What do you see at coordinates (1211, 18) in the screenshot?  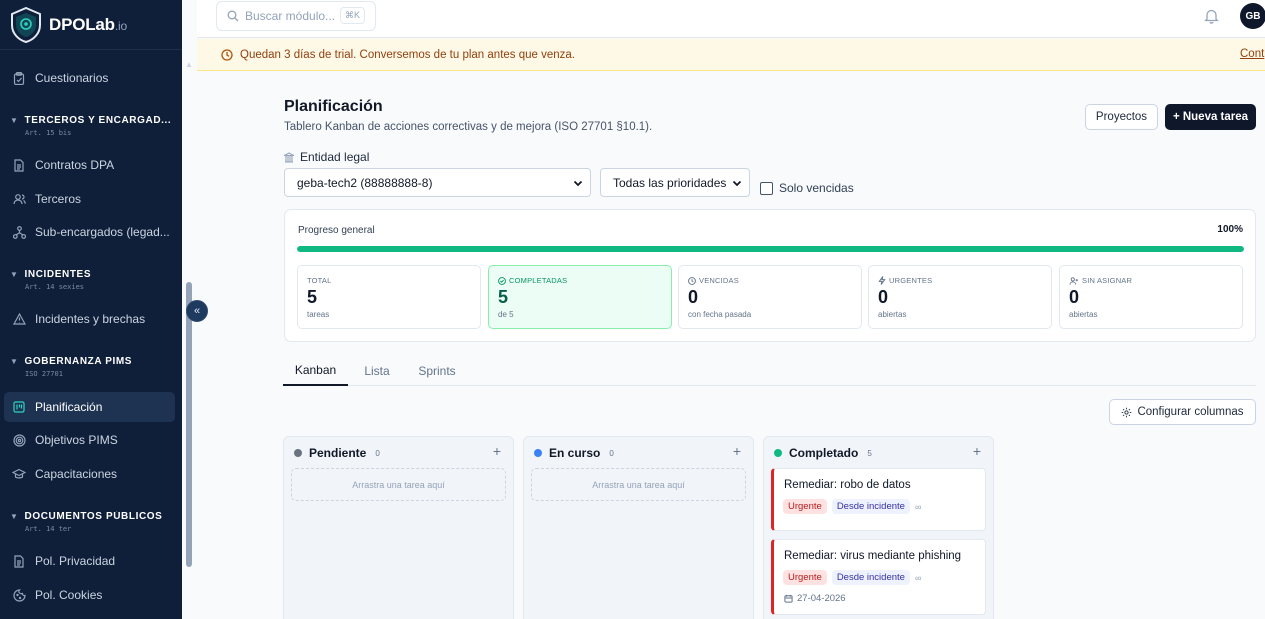 I see `bell-icon` at bounding box center [1211, 18].